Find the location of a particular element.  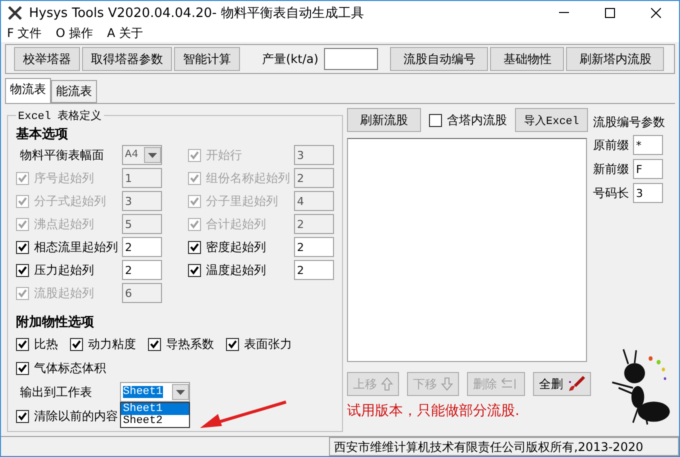

checkbox-label: 温度起始列 is located at coordinates (236, 270).